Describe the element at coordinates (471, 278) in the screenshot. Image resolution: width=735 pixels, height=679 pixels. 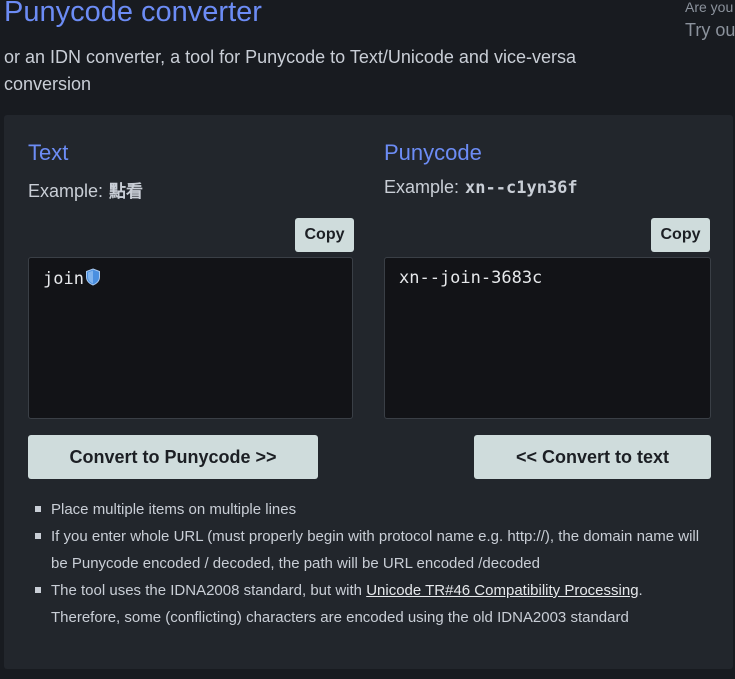
I see `punycode-input-value: xn--join-3683c` at that location.